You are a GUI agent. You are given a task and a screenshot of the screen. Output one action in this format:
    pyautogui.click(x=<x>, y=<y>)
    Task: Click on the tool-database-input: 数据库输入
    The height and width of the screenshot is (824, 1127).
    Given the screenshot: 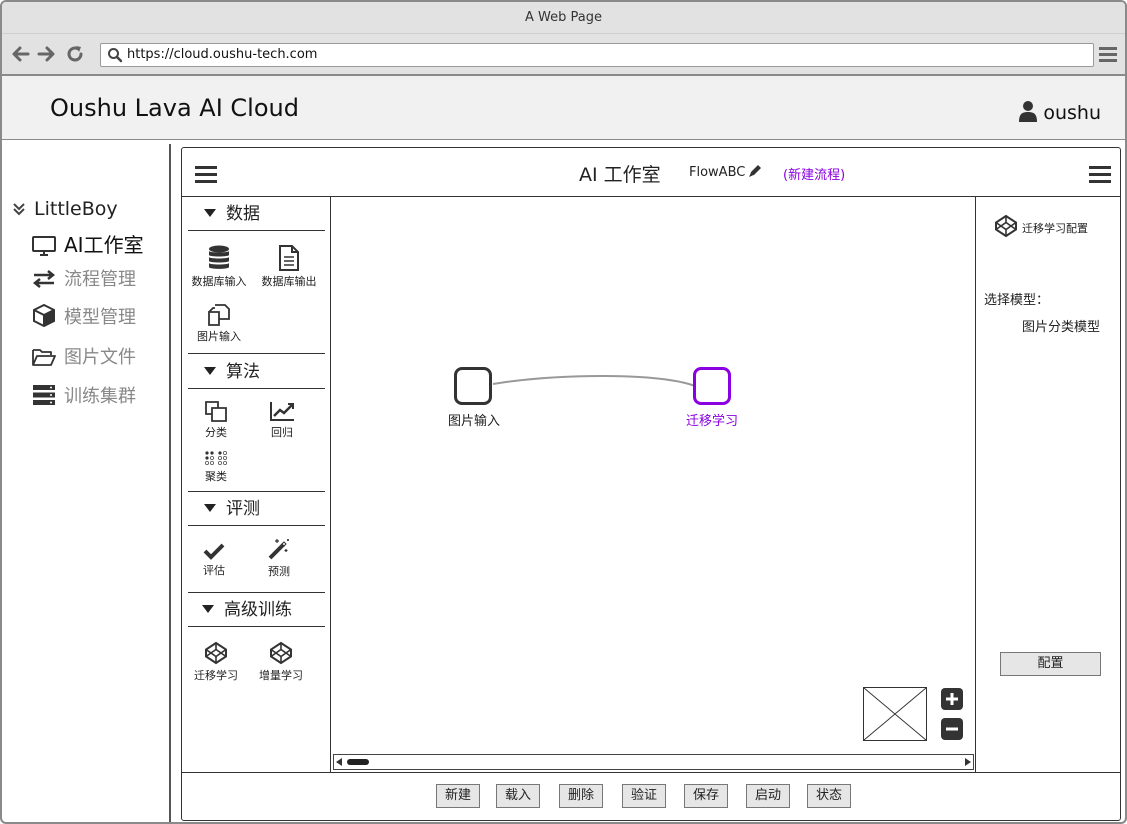 What is the action you would take?
    pyautogui.click(x=219, y=267)
    